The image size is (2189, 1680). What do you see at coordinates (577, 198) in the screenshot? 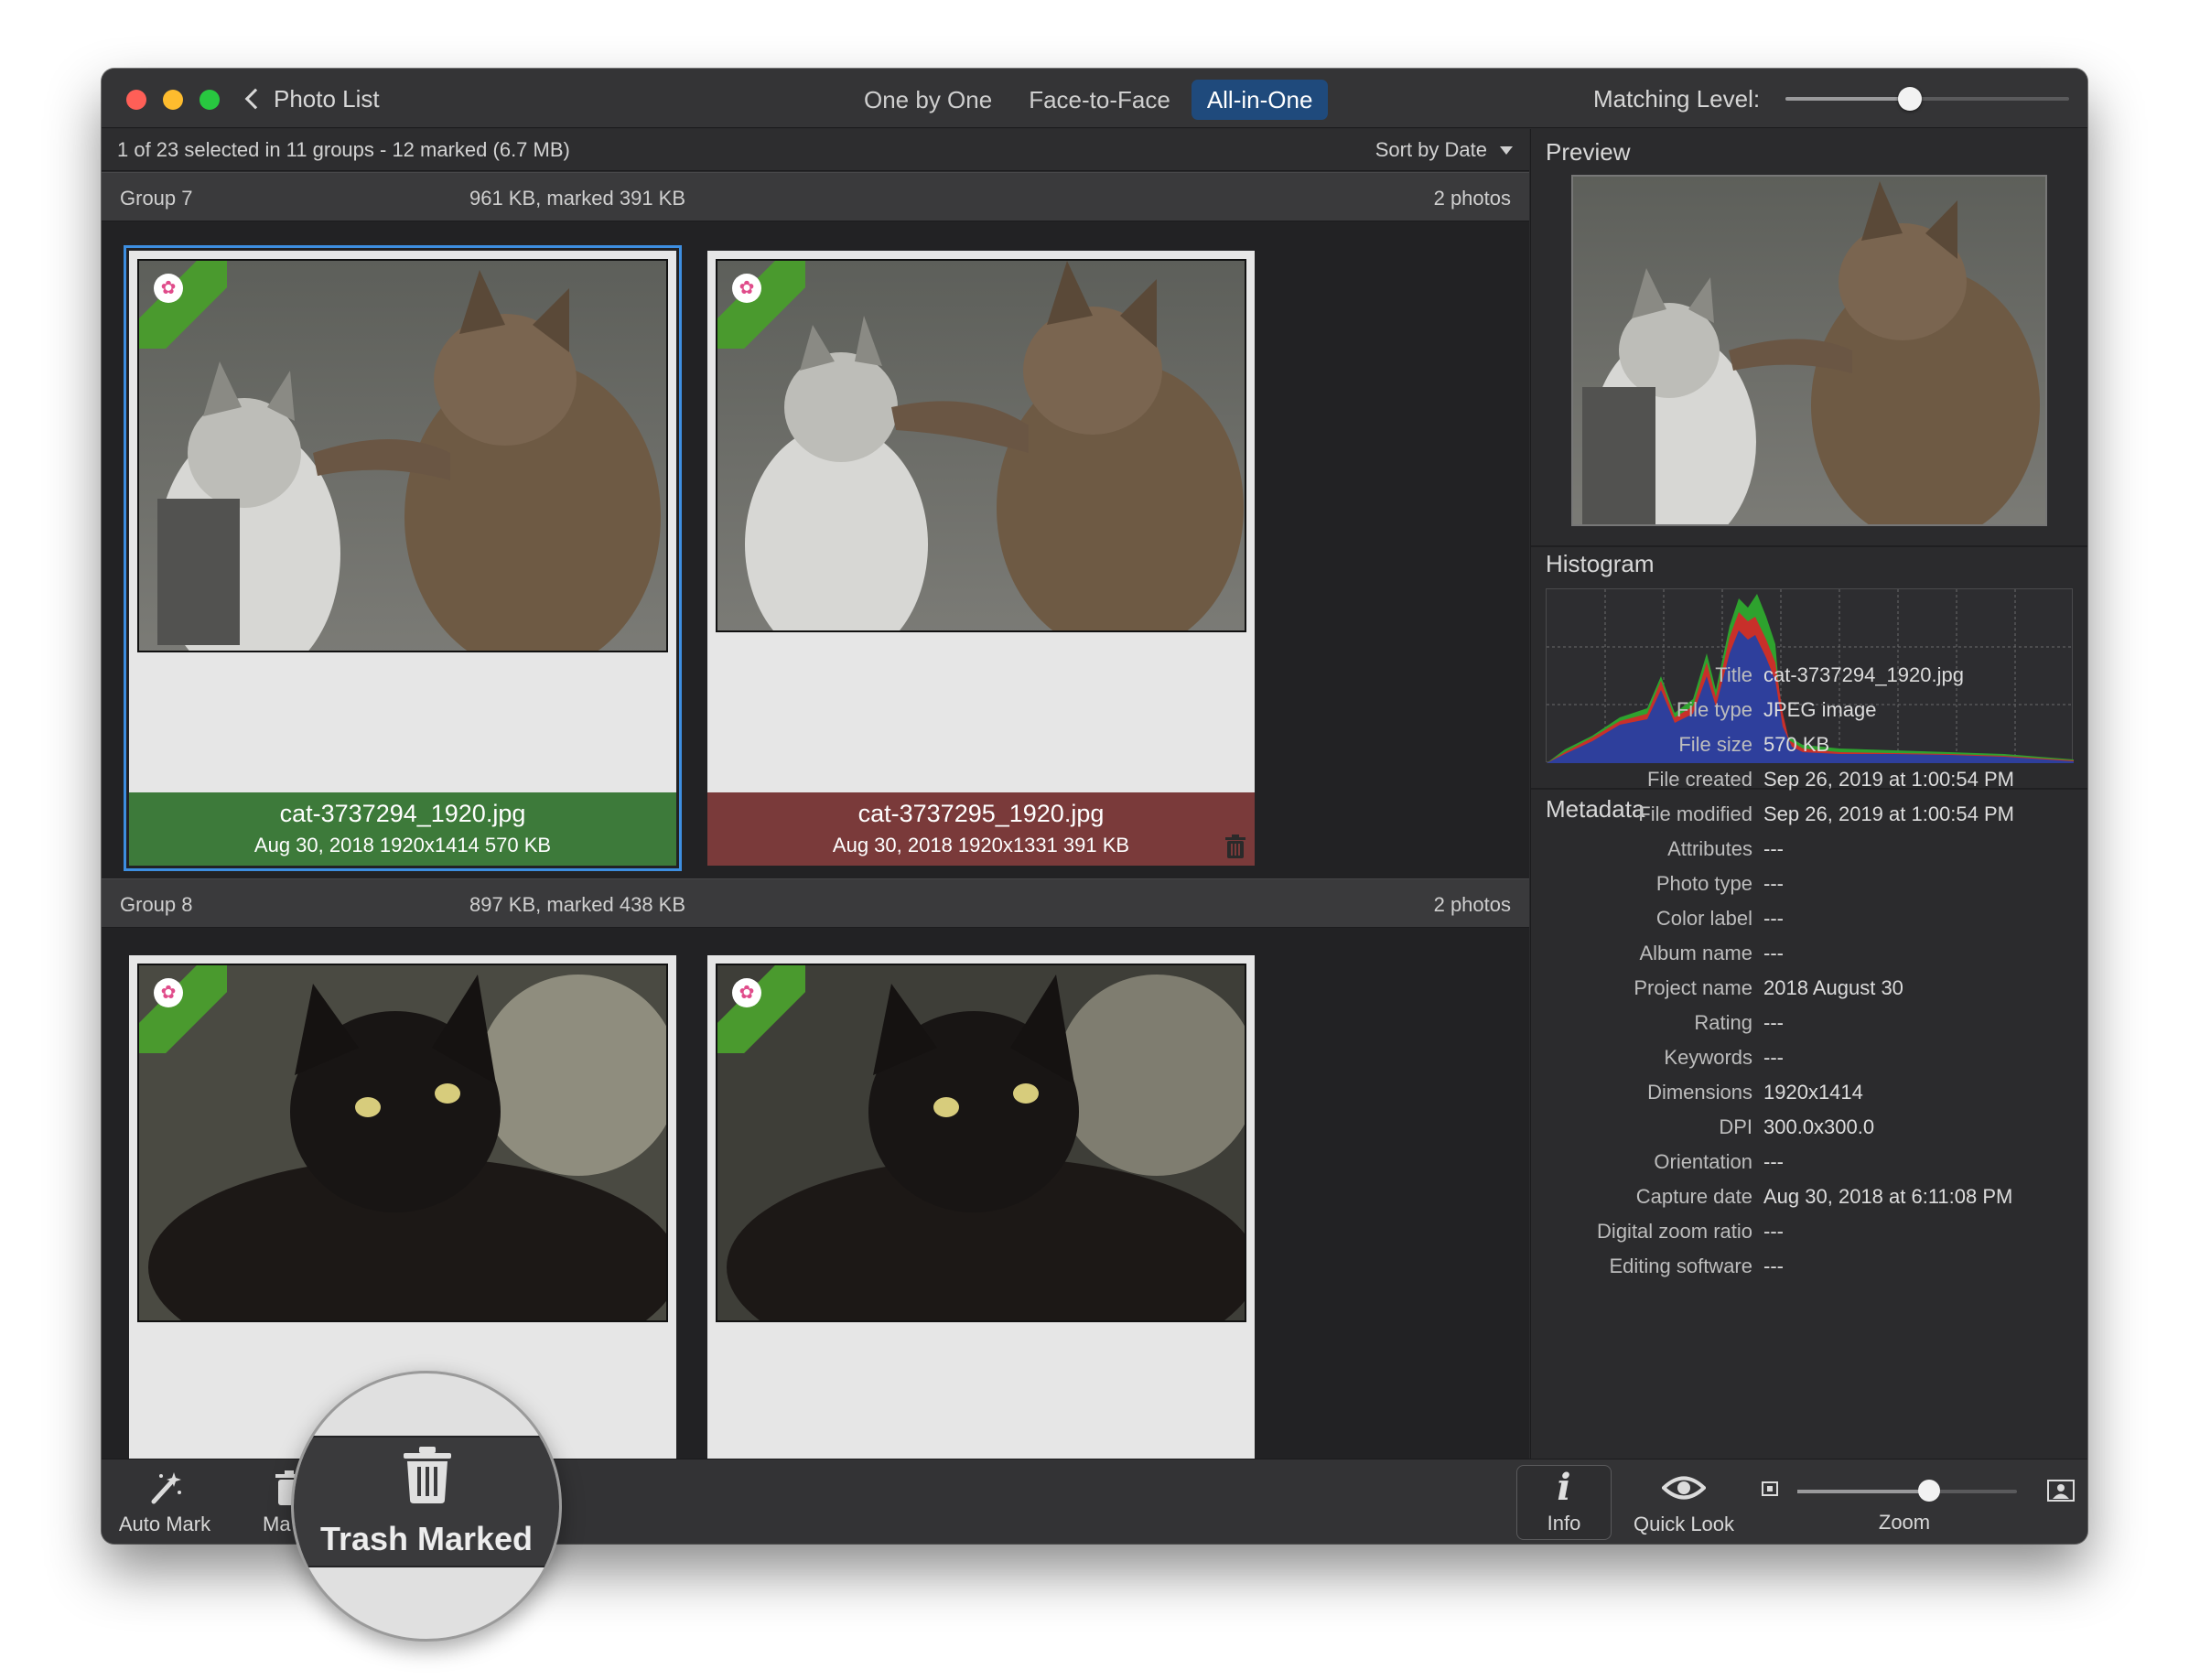
I see `group-size: 961 KB, marked 391 KB` at bounding box center [577, 198].